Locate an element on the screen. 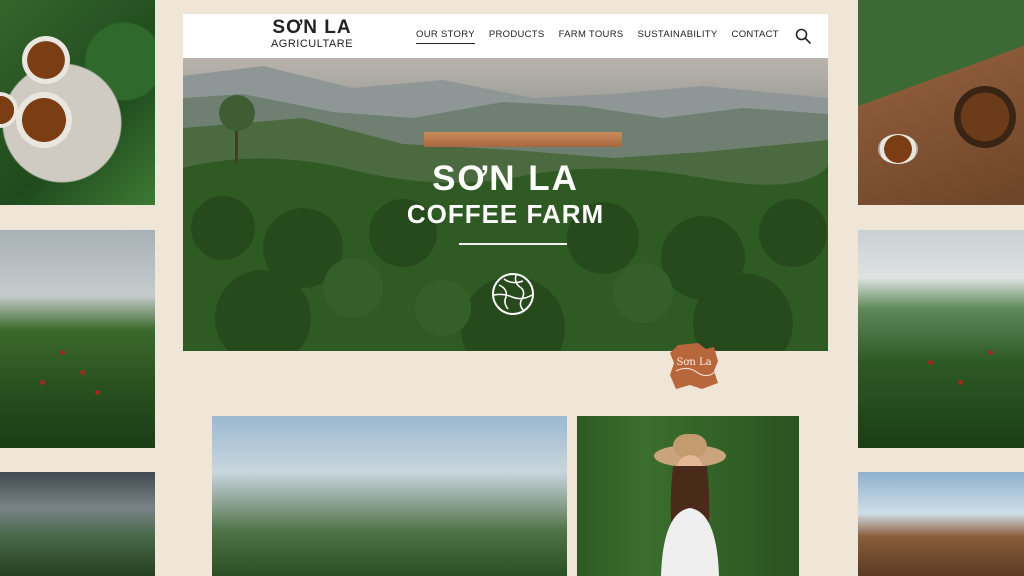 The image size is (1024, 576). globe-icon is located at coordinates (513, 294).